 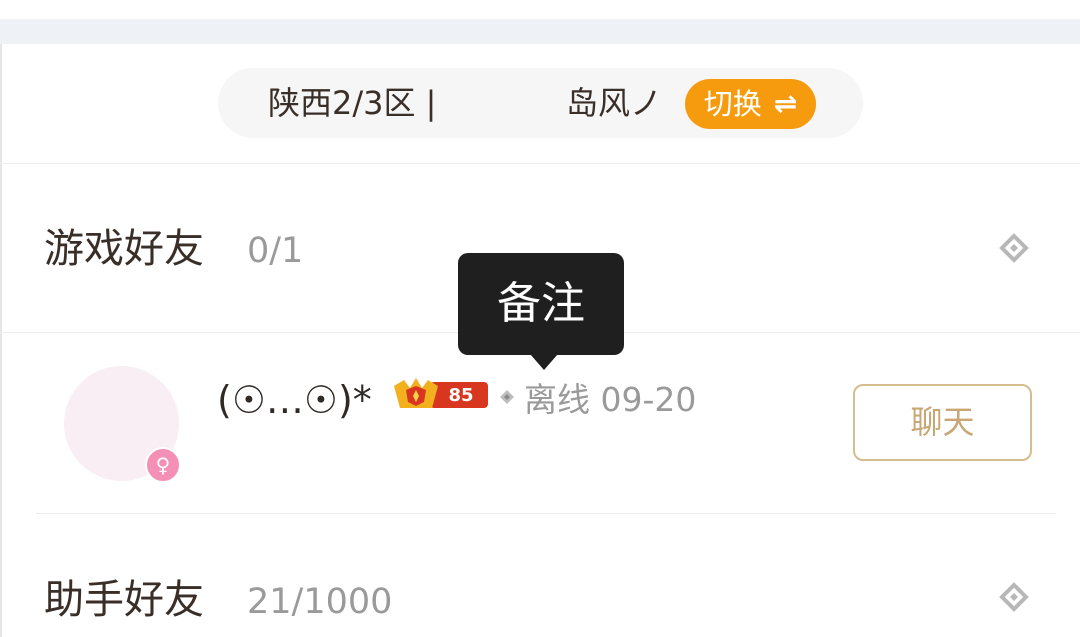 I want to click on rank-level: 85, so click(x=461, y=395).